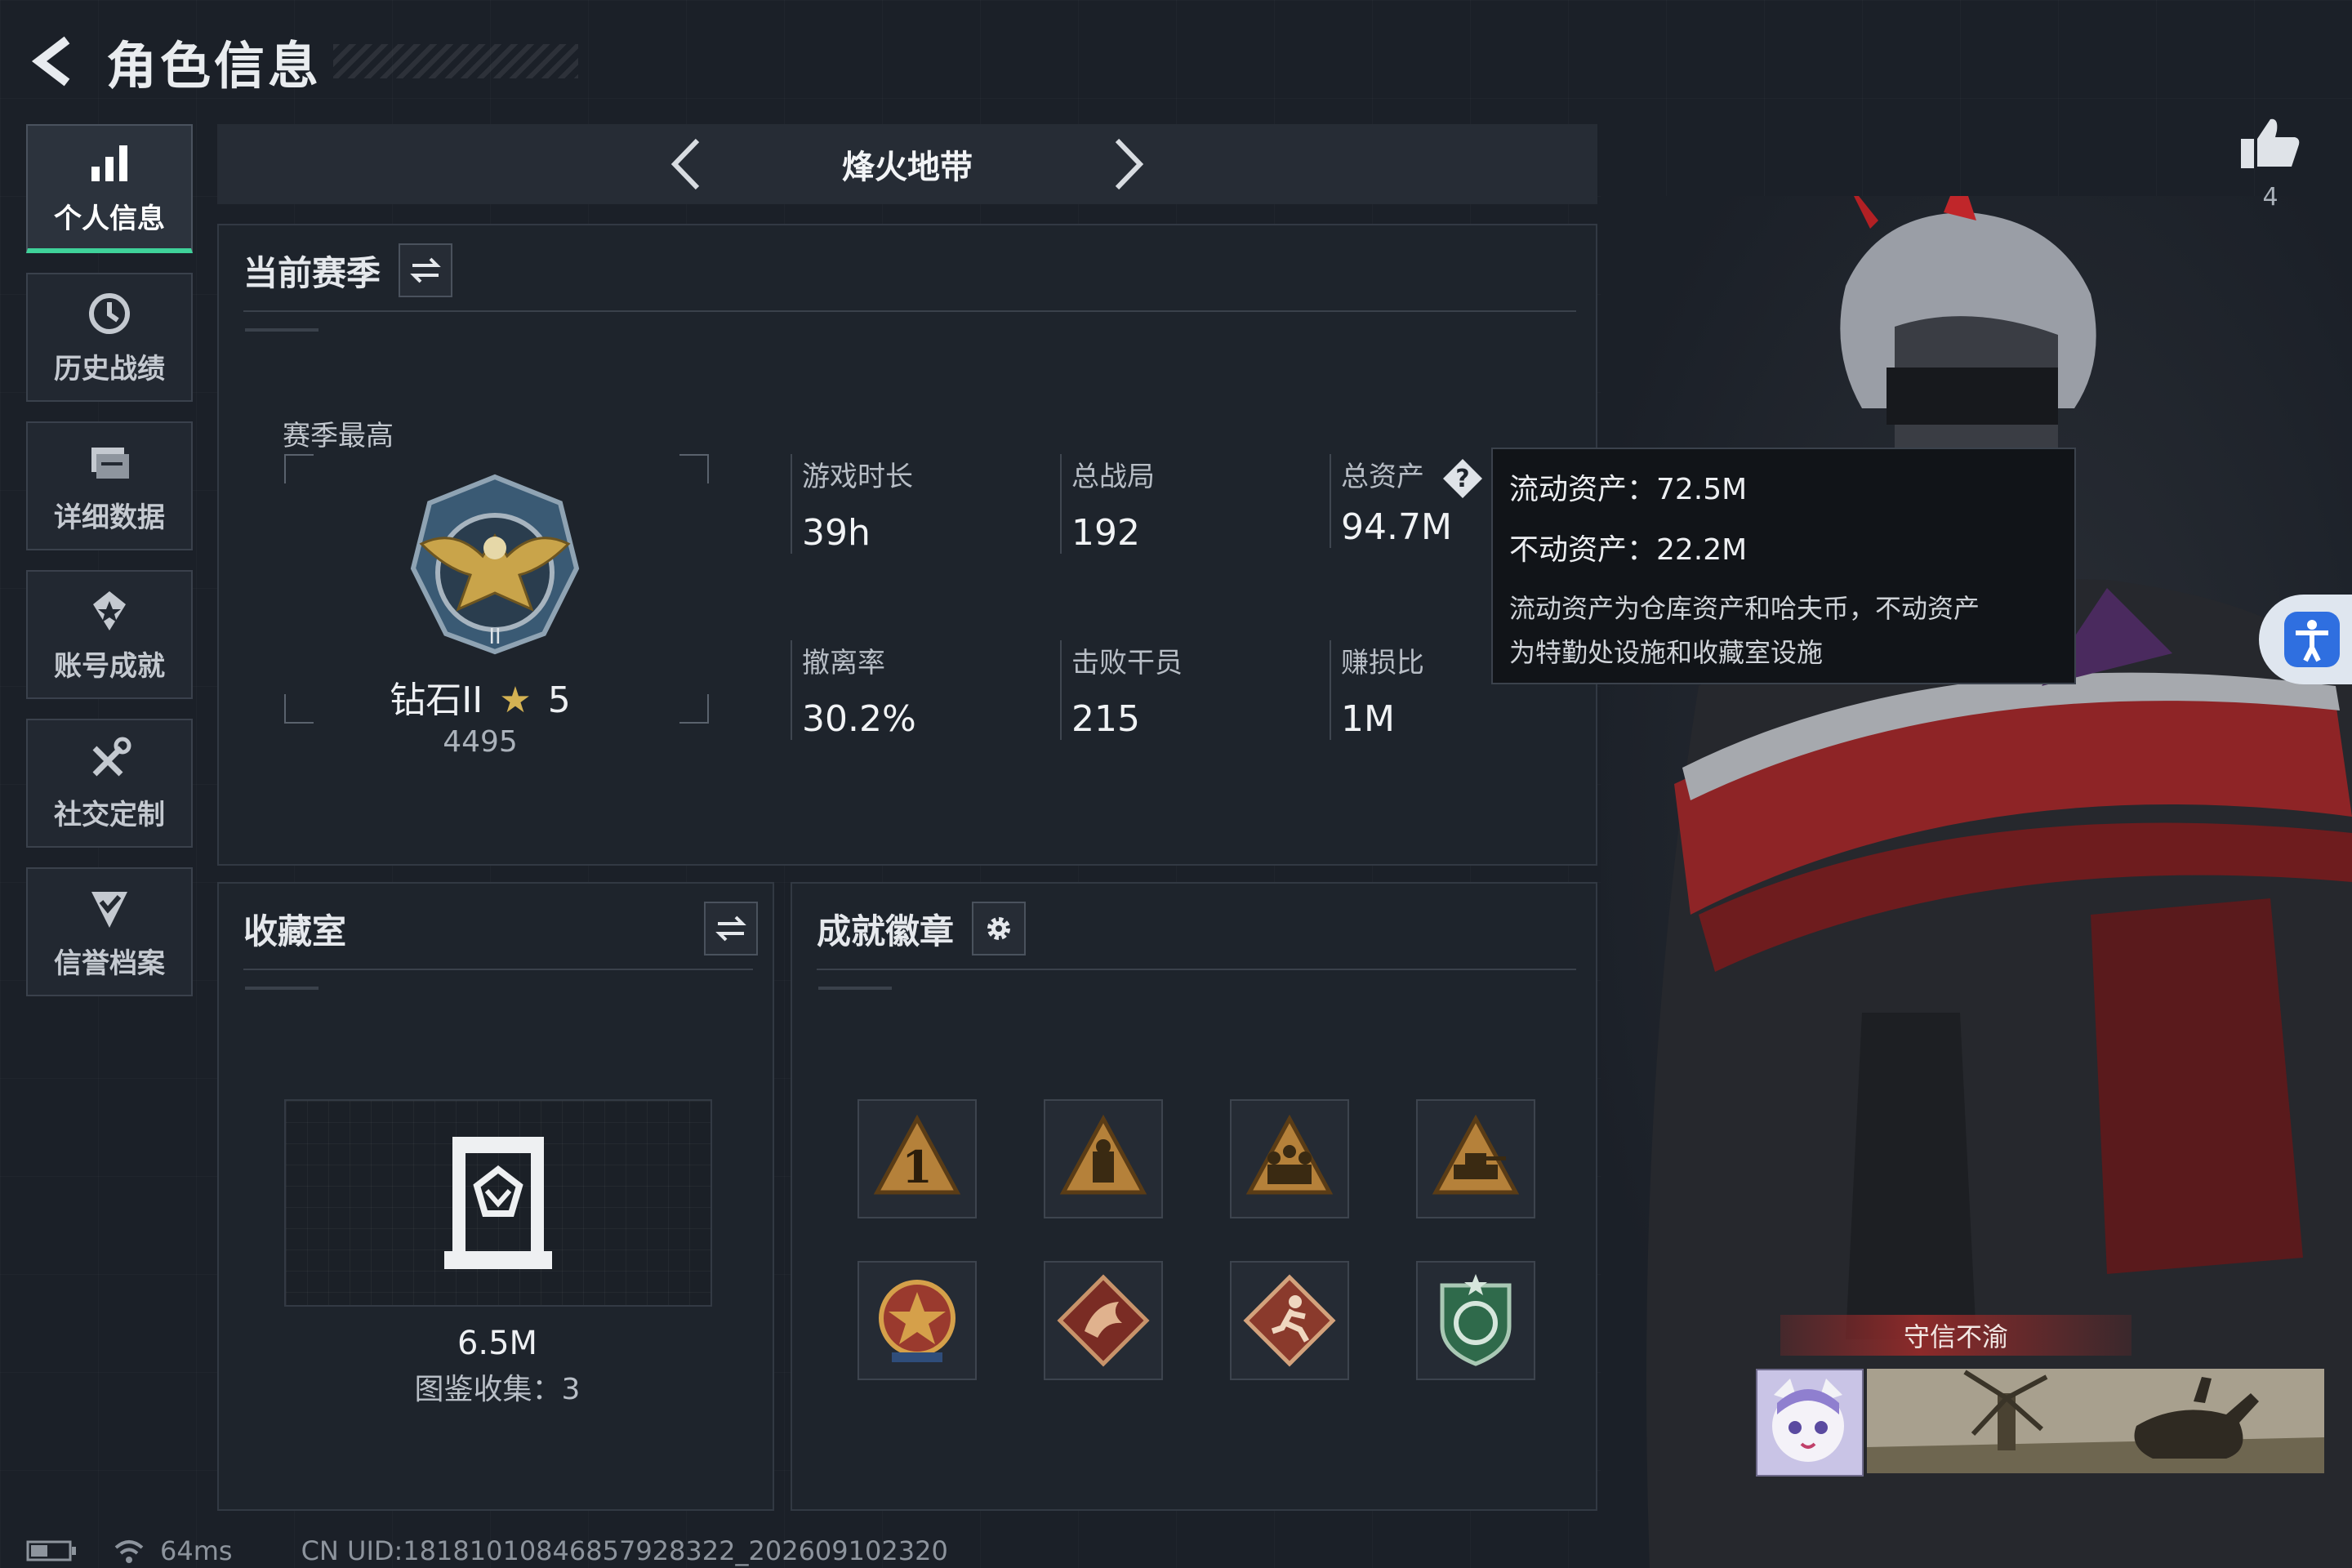 The height and width of the screenshot is (1568, 2352). Describe the element at coordinates (624, 1550) in the screenshot. I see `user-uid: CN UID:18181010846857928322_202609102320` at that location.